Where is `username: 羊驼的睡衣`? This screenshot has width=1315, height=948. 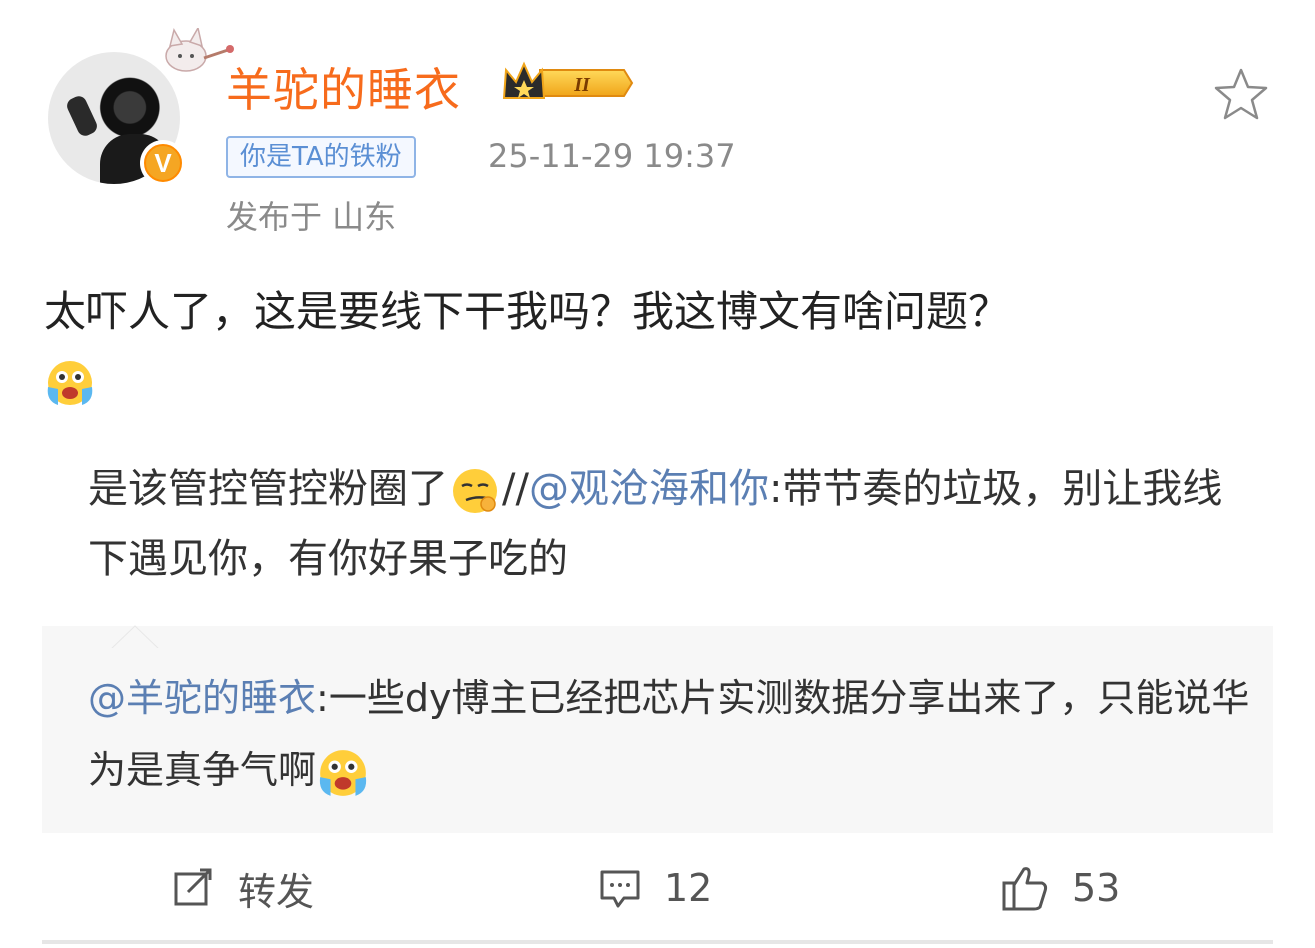
username: 羊驼的睡衣 is located at coordinates (343, 87).